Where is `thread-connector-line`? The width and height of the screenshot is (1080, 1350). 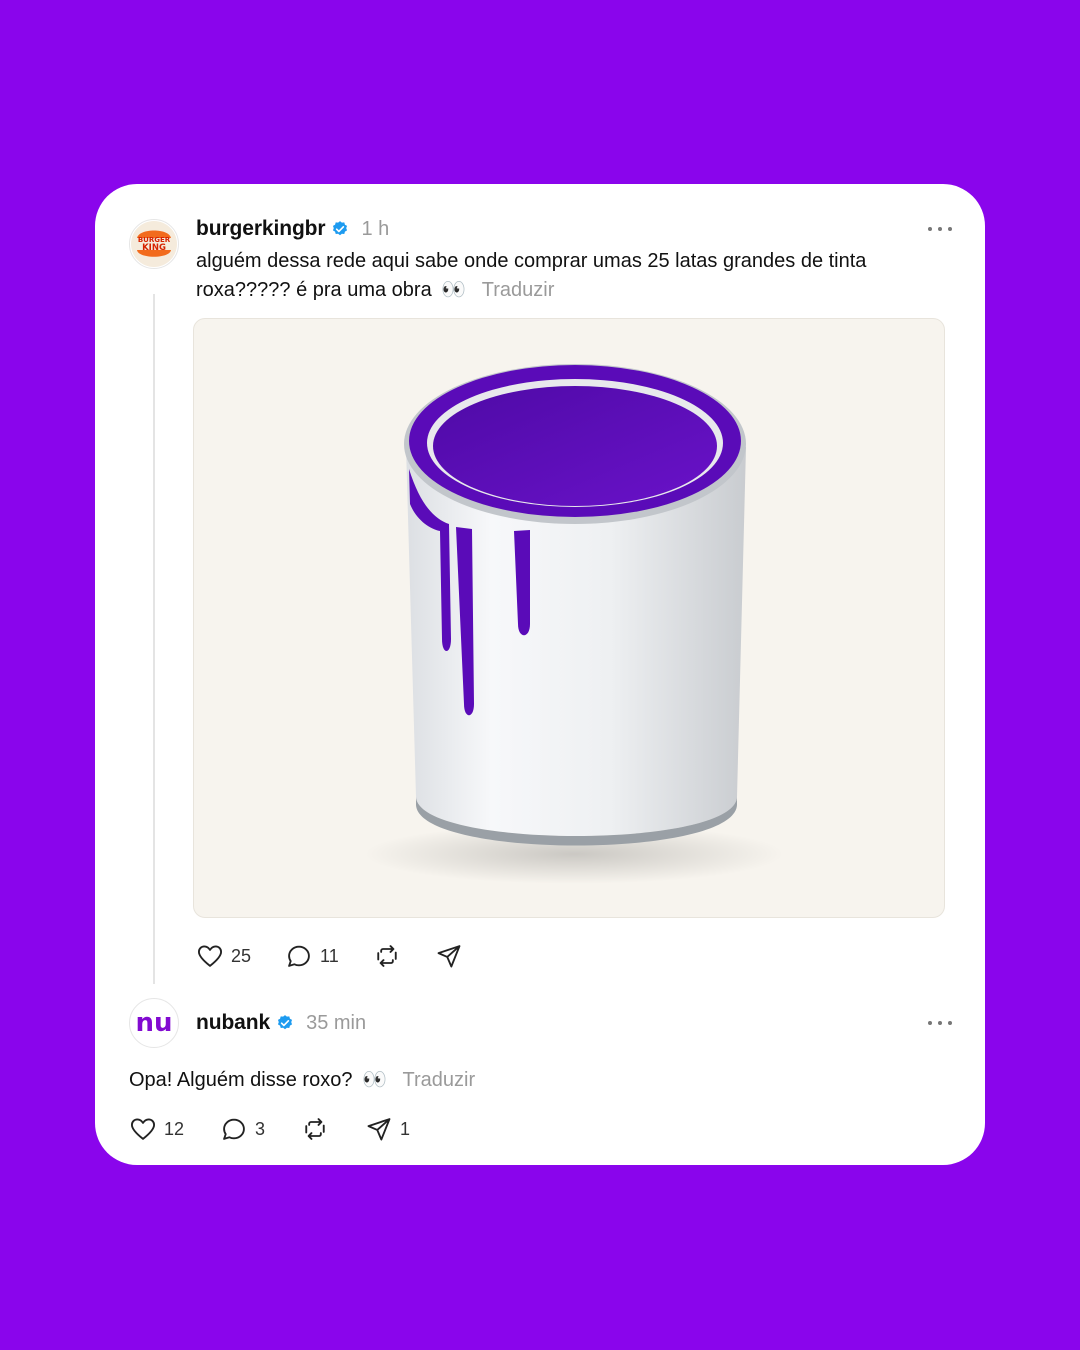
thread-connector-line is located at coordinates (154, 639).